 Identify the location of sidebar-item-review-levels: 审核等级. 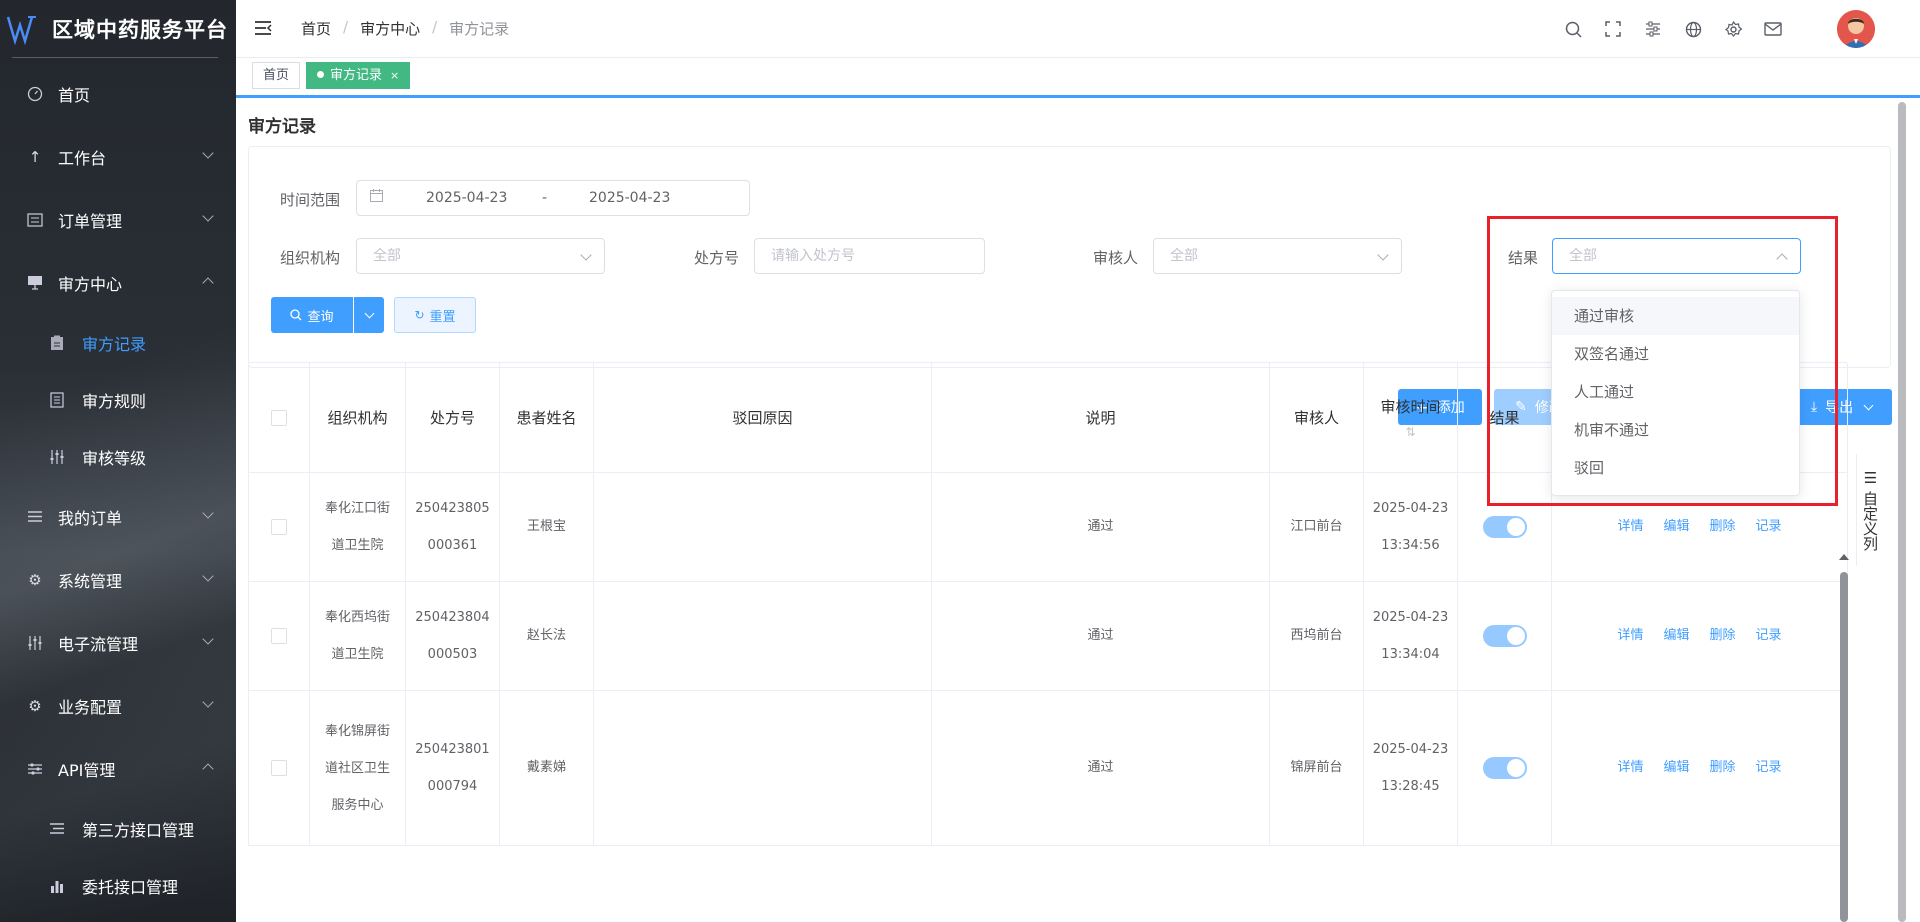
(118, 456).